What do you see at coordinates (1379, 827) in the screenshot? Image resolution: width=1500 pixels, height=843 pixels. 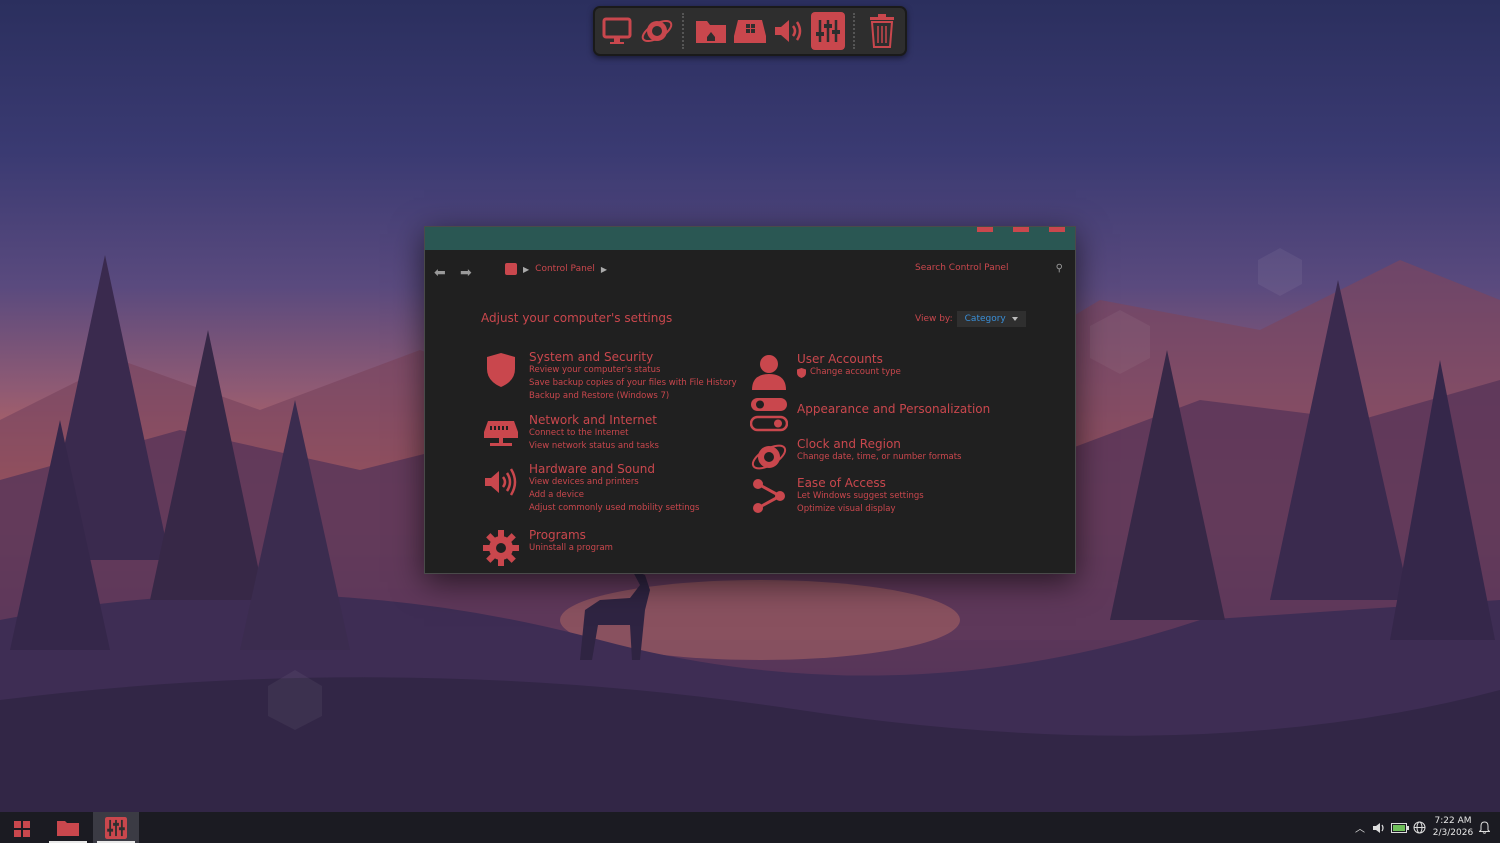 I see `volume-icon` at bounding box center [1379, 827].